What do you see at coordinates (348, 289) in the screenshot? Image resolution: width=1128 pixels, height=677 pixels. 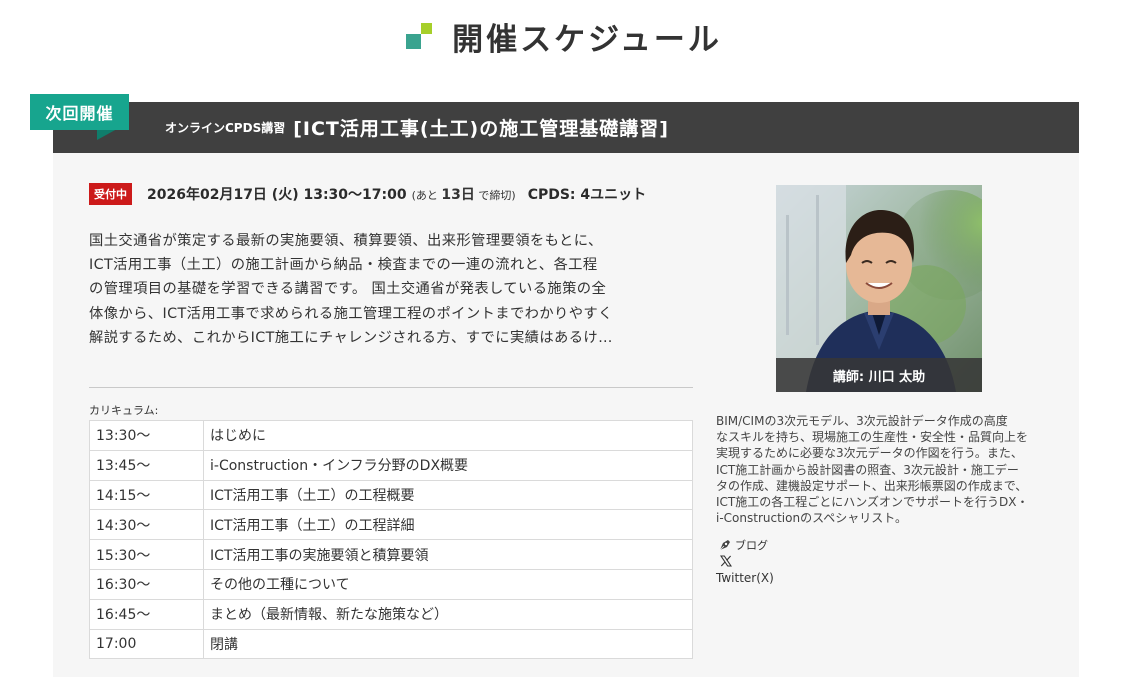 I see `description-line: の管理項目の基礎を学習できる講習です。 国土交通省が発表している施策の全` at bounding box center [348, 289].